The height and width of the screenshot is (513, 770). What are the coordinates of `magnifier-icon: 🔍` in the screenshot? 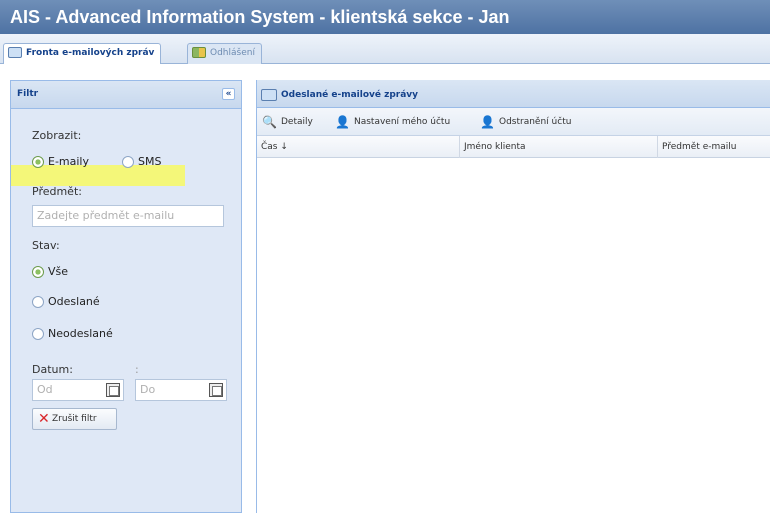 It's located at (269, 122).